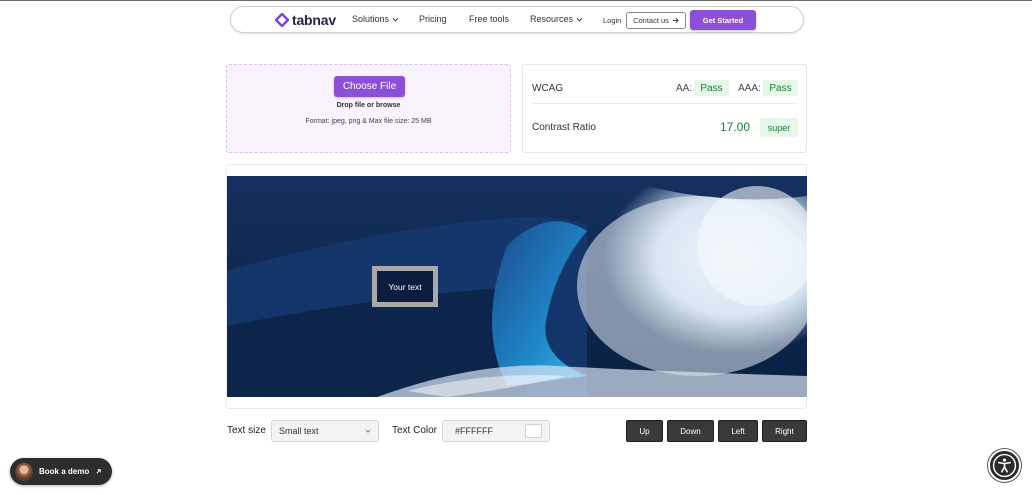 The height and width of the screenshot is (495, 1032). I want to click on nav-free-tools-label: Free tools, so click(489, 19).